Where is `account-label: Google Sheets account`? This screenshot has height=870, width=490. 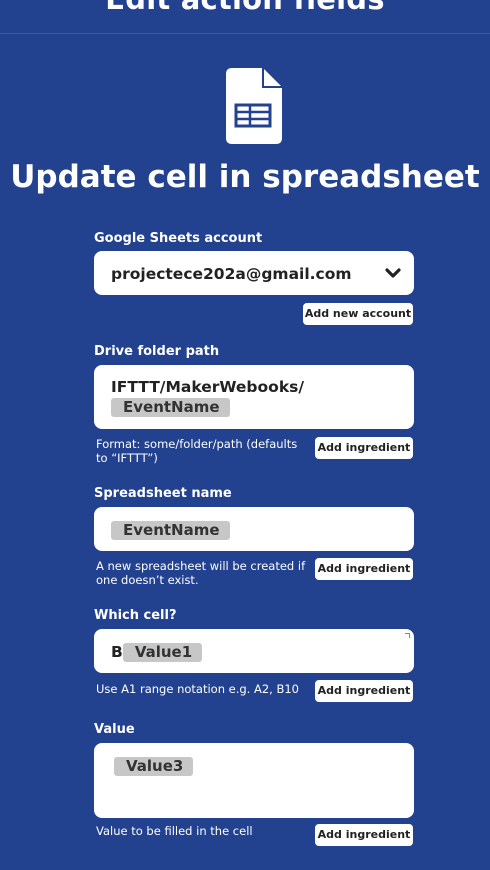
account-label: Google Sheets account is located at coordinates (178, 238).